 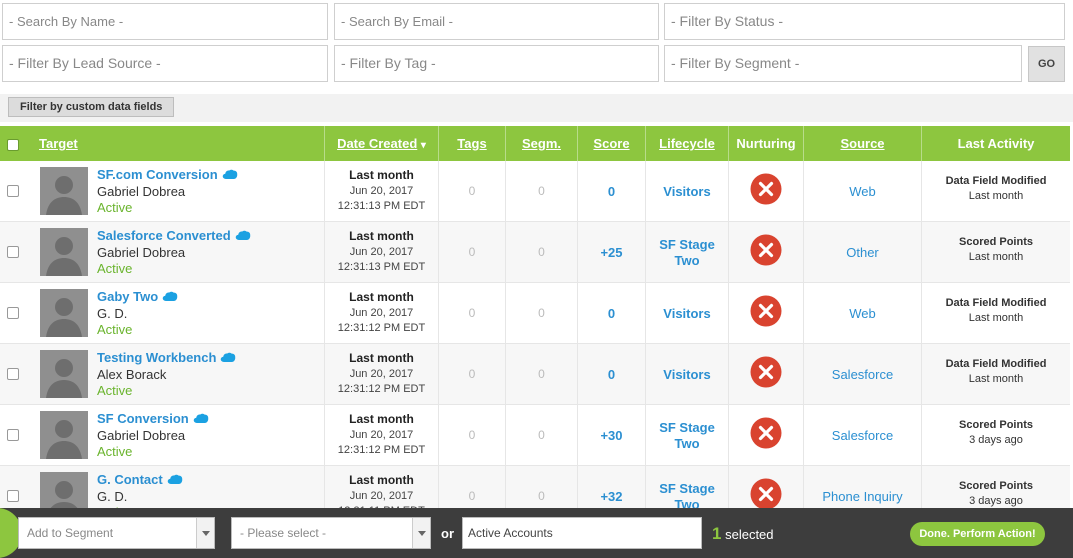 I want to click on filter-by-tag-select: - Filter By Tag -, so click(x=496, y=63).